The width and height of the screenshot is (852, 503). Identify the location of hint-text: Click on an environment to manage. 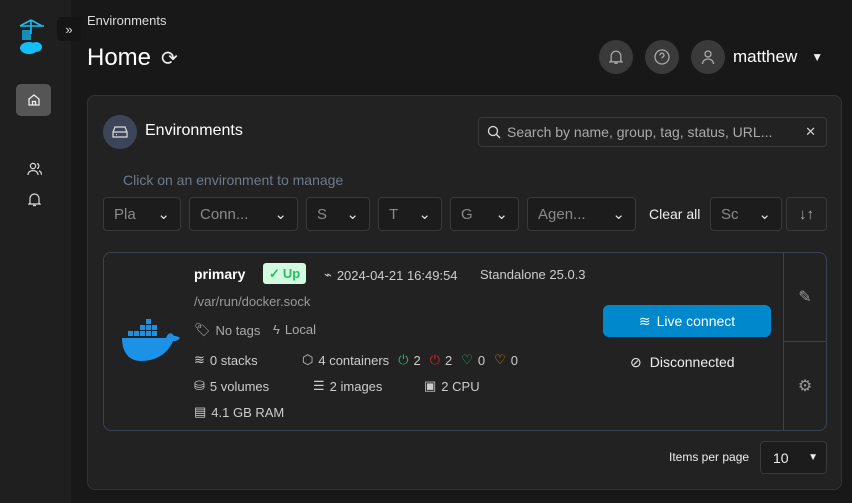
(233, 180).